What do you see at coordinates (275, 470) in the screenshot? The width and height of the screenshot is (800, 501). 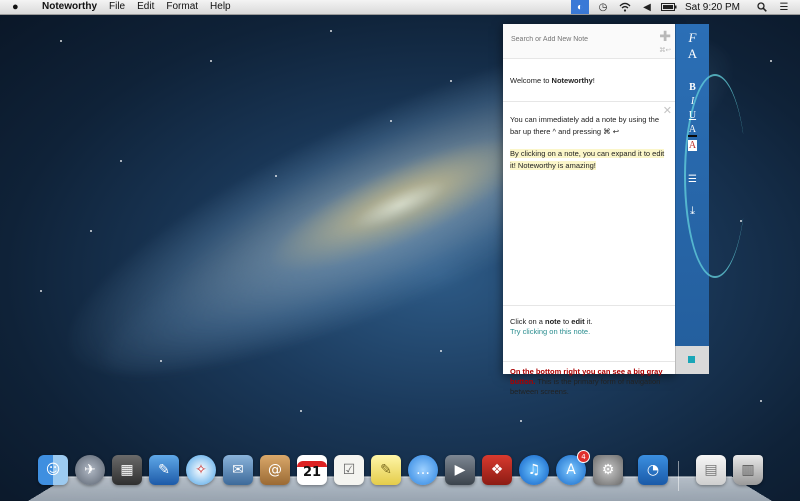 I see `contacts-icon: @` at bounding box center [275, 470].